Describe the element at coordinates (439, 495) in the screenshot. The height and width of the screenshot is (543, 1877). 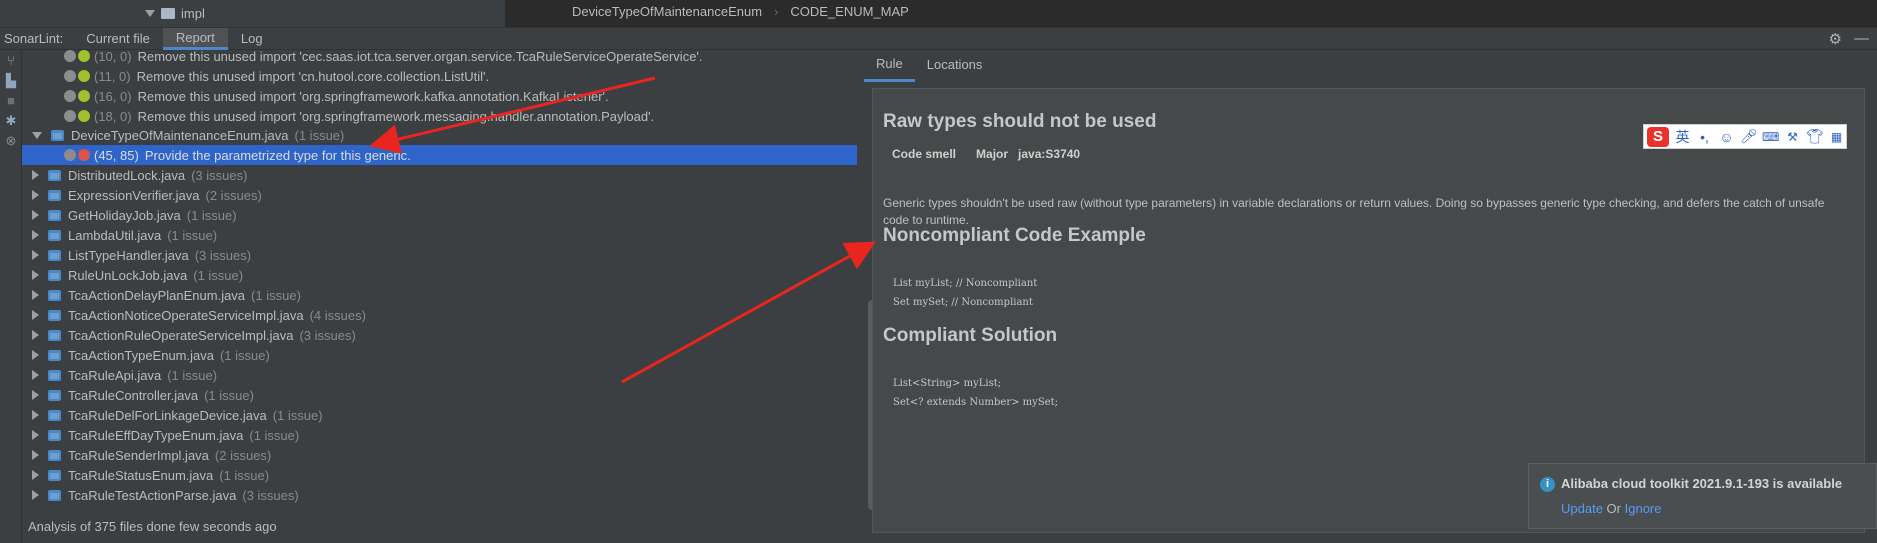
I see `file-node: TcaRuleTestActionParse.java (3 issues)` at that location.